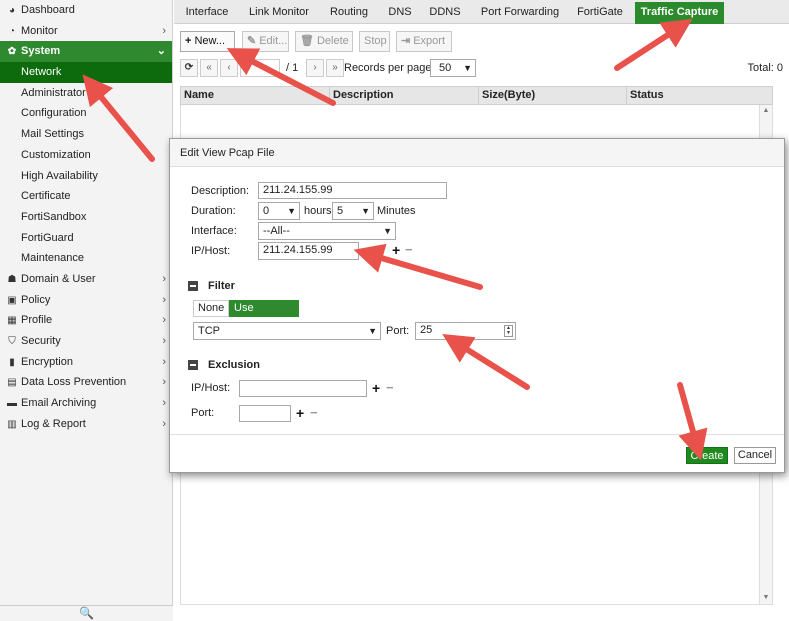 Image resolution: width=789 pixels, height=621 pixels. I want to click on report-icon: ▥, so click(12, 424).